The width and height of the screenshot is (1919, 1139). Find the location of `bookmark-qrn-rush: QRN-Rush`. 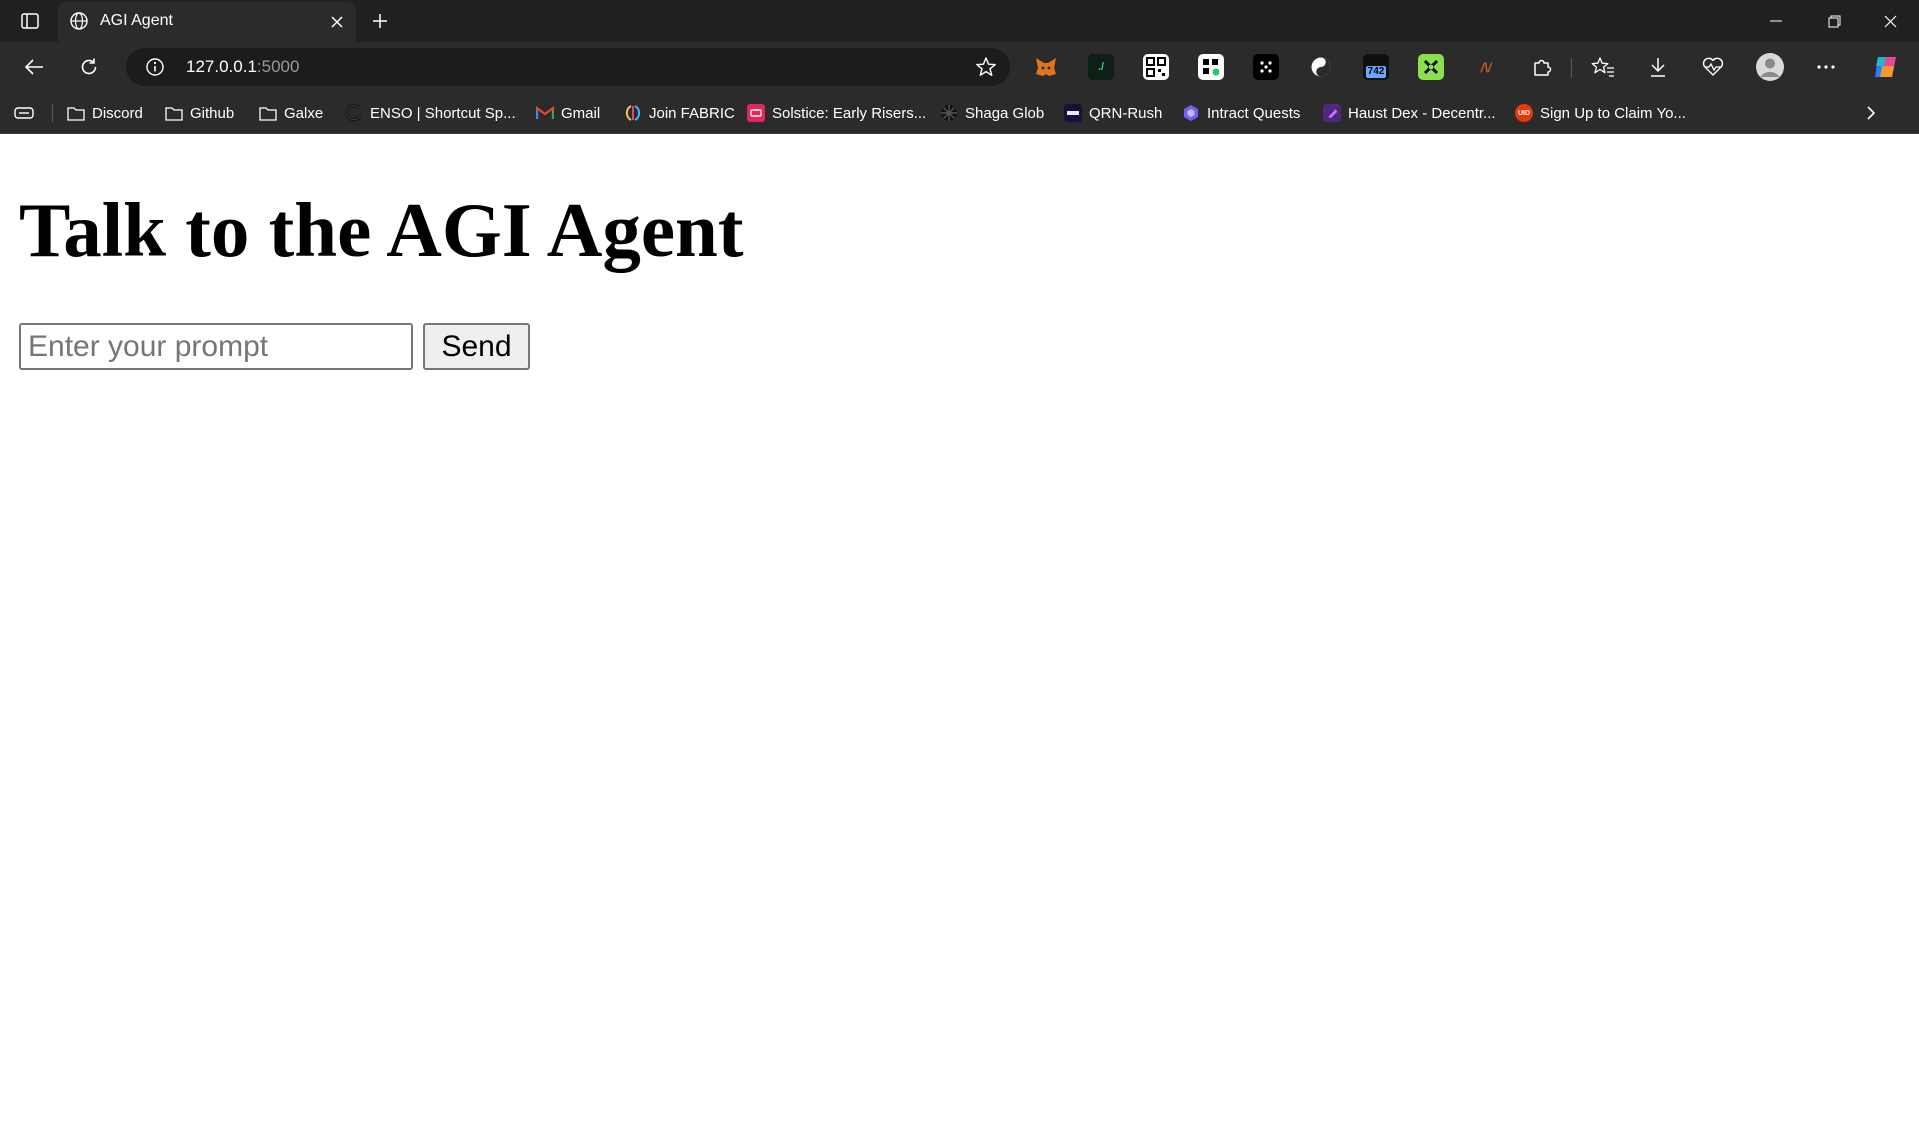

bookmark-qrn-rush: QRN-Rush is located at coordinates (1113, 113).